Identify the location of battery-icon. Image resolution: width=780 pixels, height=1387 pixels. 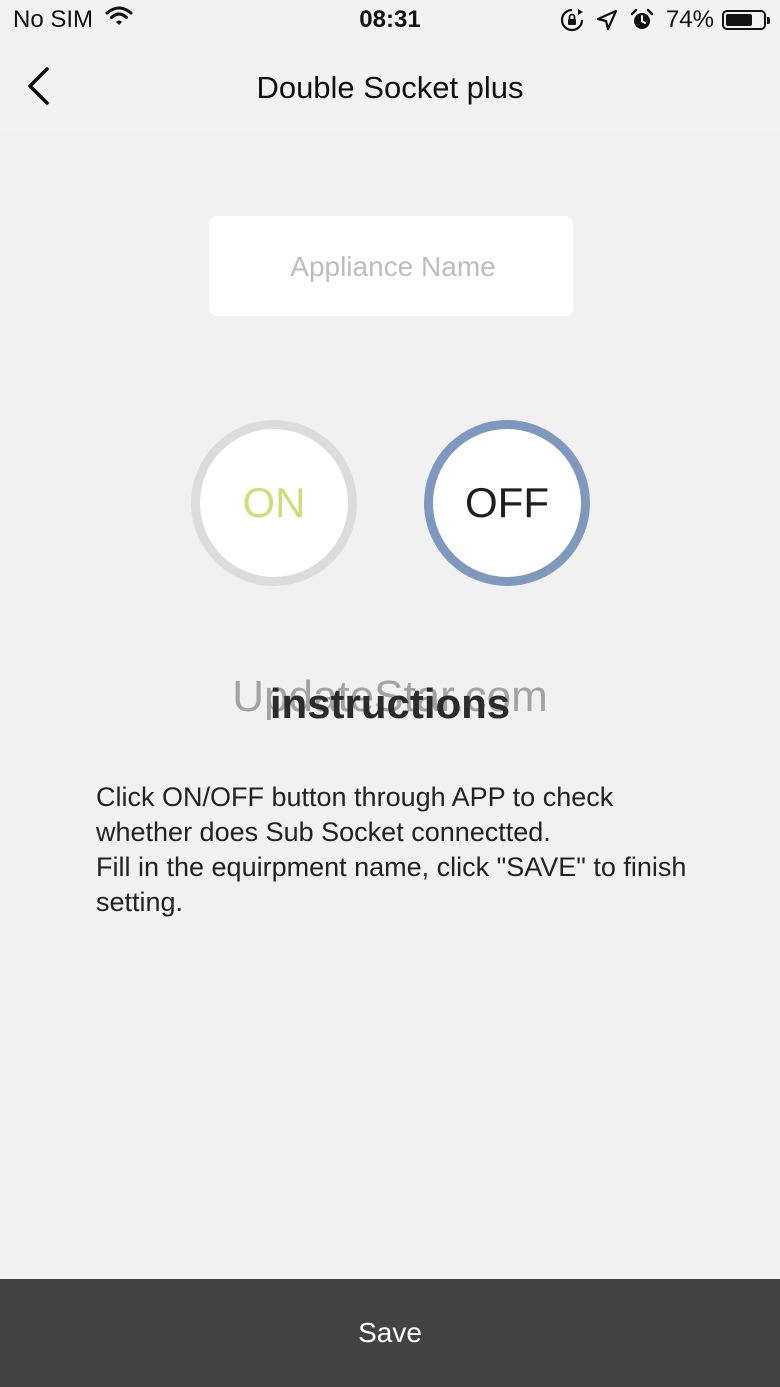
(746, 20).